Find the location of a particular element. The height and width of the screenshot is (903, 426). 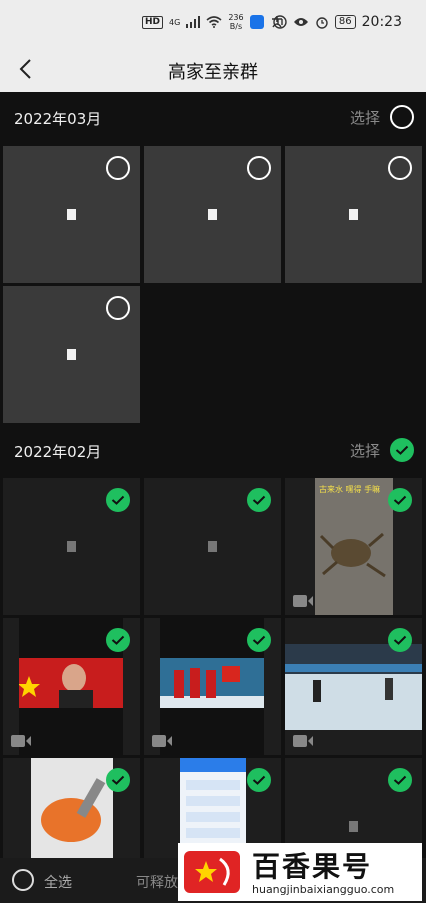

crab-photo: 古来水 嘿得 手嘛 is located at coordinates (354, 546).